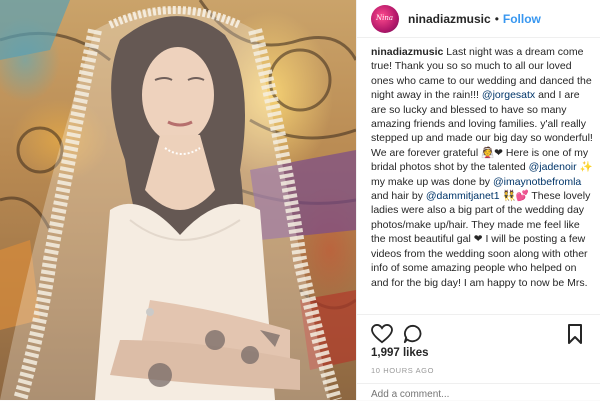 This screenshot has width=600, height=401. What do you see at coordinates (407, 52) in the screenshot?
I see `caption-username: ninadiazmusic` at bounding box center [407, 52].